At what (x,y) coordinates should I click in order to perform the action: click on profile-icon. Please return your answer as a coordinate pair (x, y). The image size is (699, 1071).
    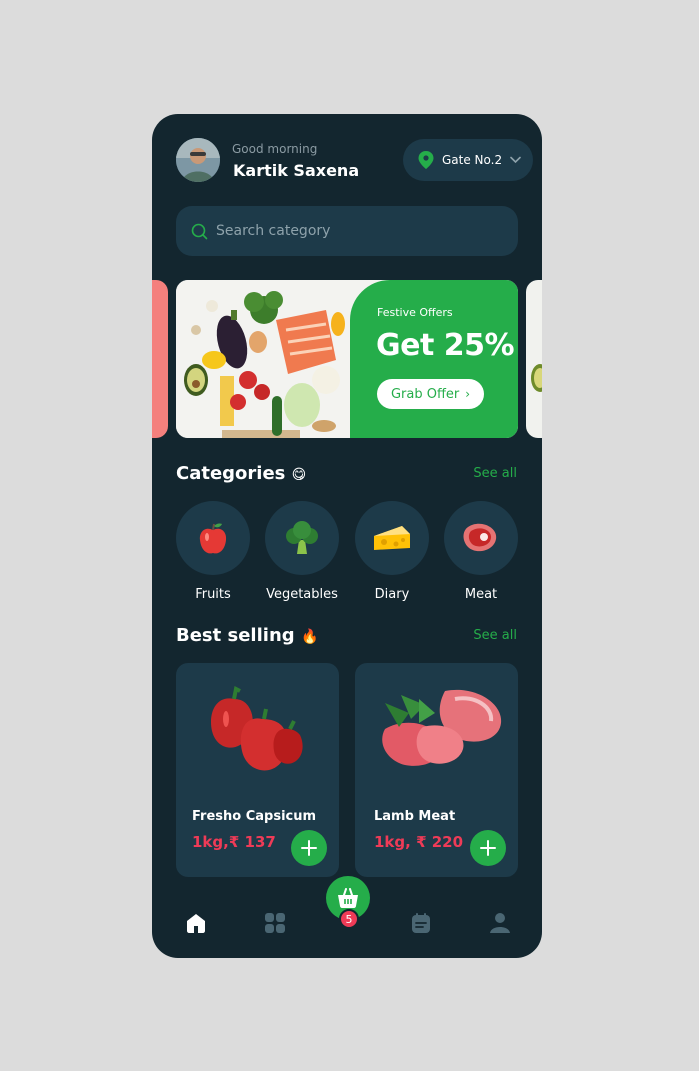
    Looking at the image, I should click on (500, 923).